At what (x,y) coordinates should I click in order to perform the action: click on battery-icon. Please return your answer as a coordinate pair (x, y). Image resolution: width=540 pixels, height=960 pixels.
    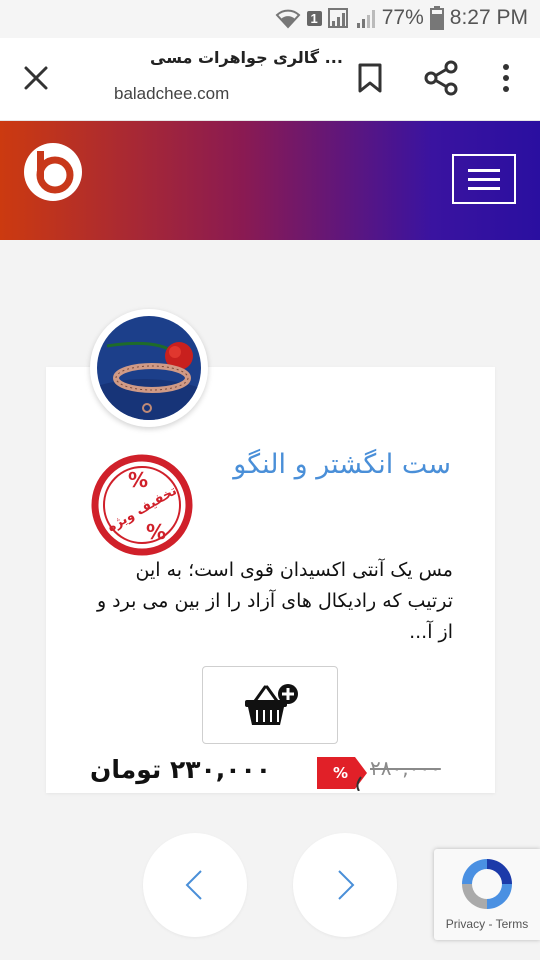
    Looking at the image, I should click on (436, 18).